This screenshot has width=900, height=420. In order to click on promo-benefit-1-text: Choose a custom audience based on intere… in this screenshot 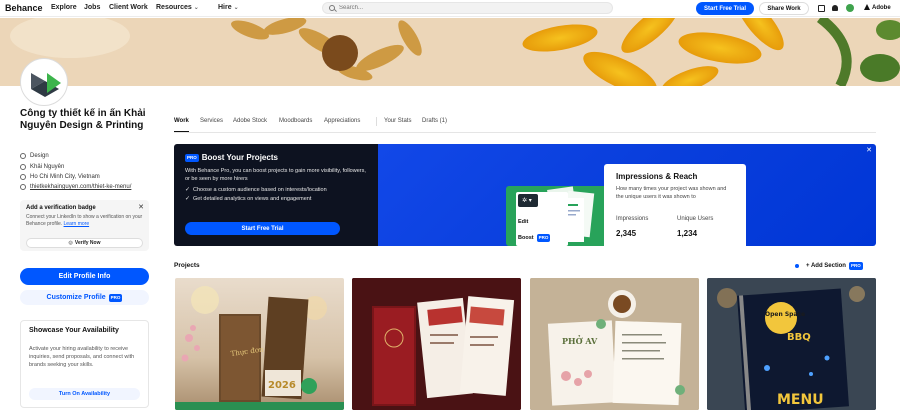, I will do `click(260, 190)`.